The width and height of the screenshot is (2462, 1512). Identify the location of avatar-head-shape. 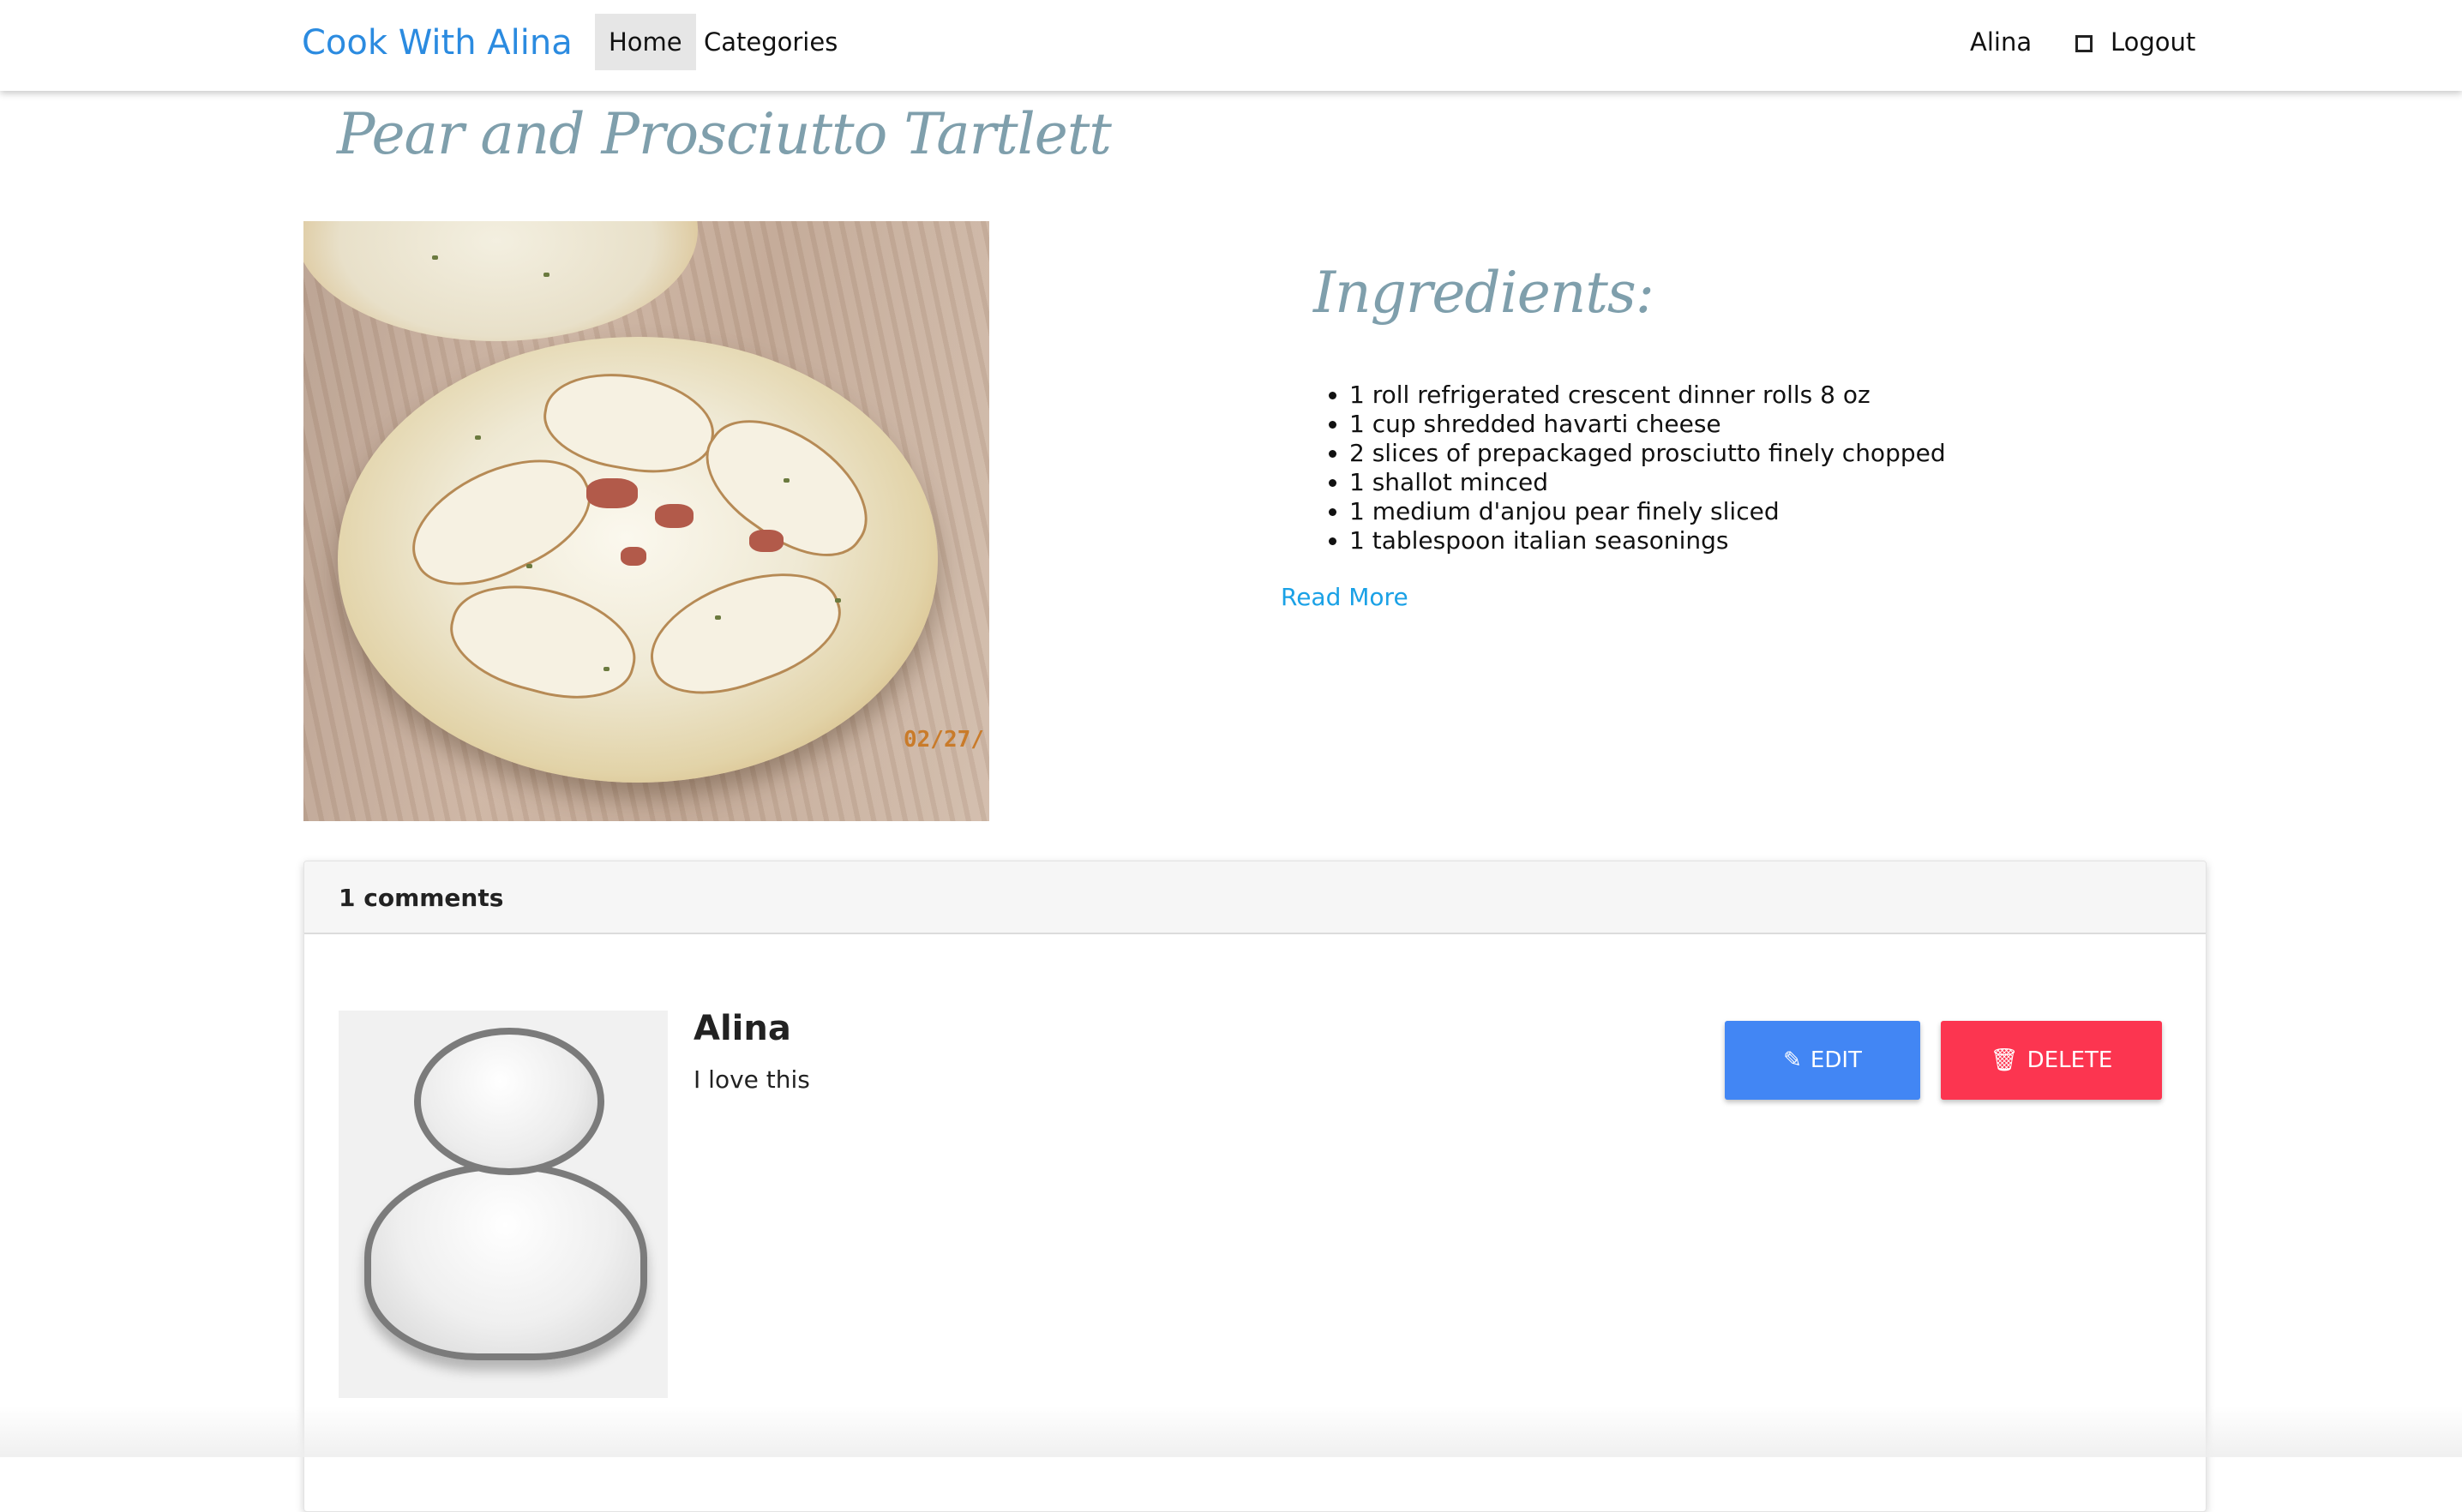
(509, 1101).